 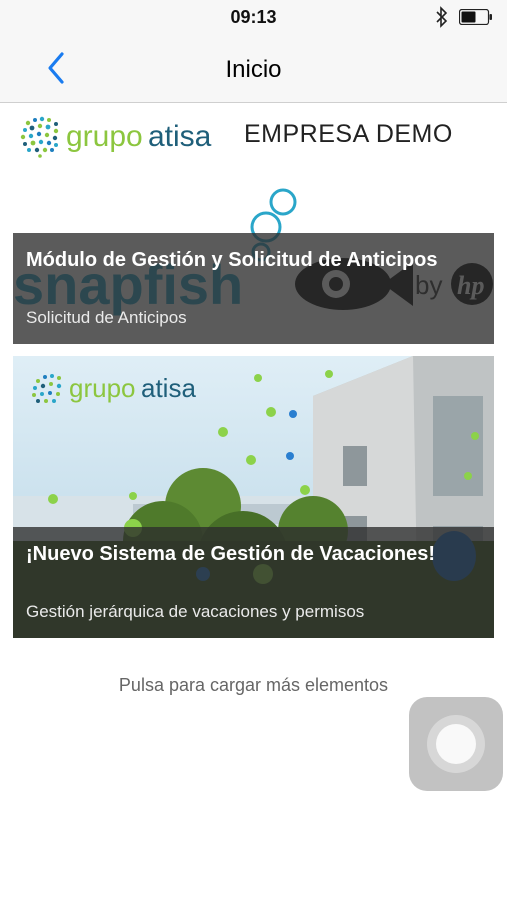 I want to click on status-bar: 09:13, so click(x=253, y=17).